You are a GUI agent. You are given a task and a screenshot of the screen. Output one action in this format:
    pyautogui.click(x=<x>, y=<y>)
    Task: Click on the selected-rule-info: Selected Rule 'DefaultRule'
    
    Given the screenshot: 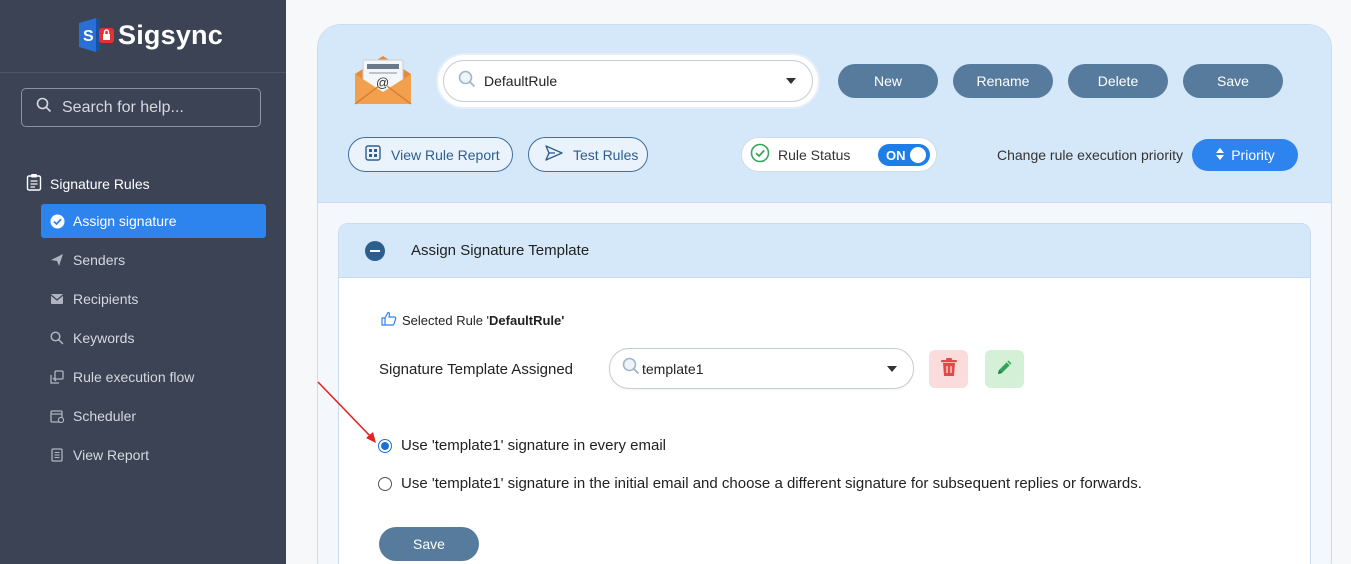 What is the action you would take?
    pyautogui.click(x=472, y=320)
    